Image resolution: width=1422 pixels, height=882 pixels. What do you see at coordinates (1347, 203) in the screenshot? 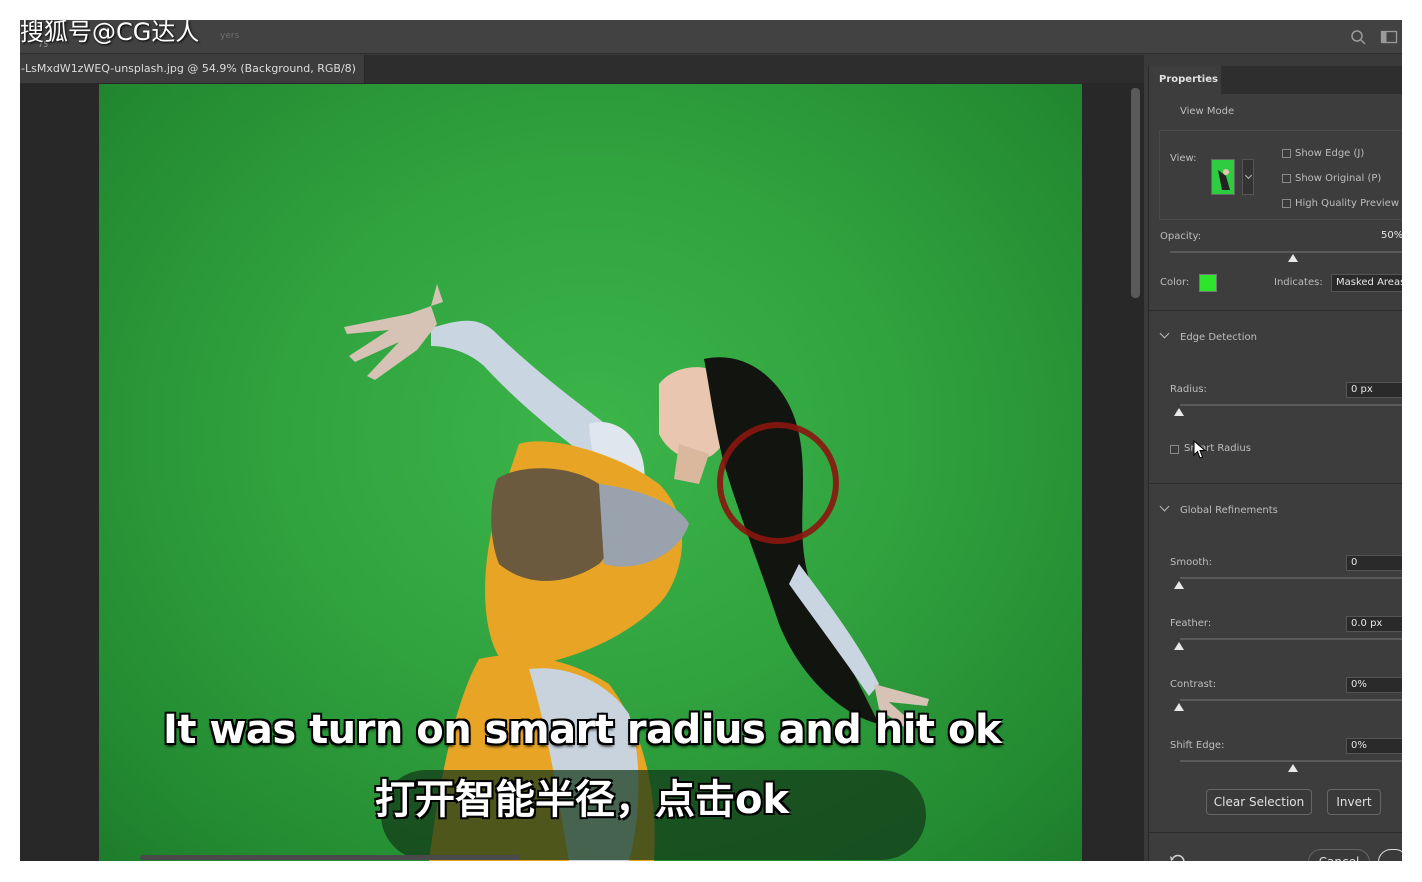
I see `high-quality-preview-label: High Quality Preview` at bounding box center [1347, 203].